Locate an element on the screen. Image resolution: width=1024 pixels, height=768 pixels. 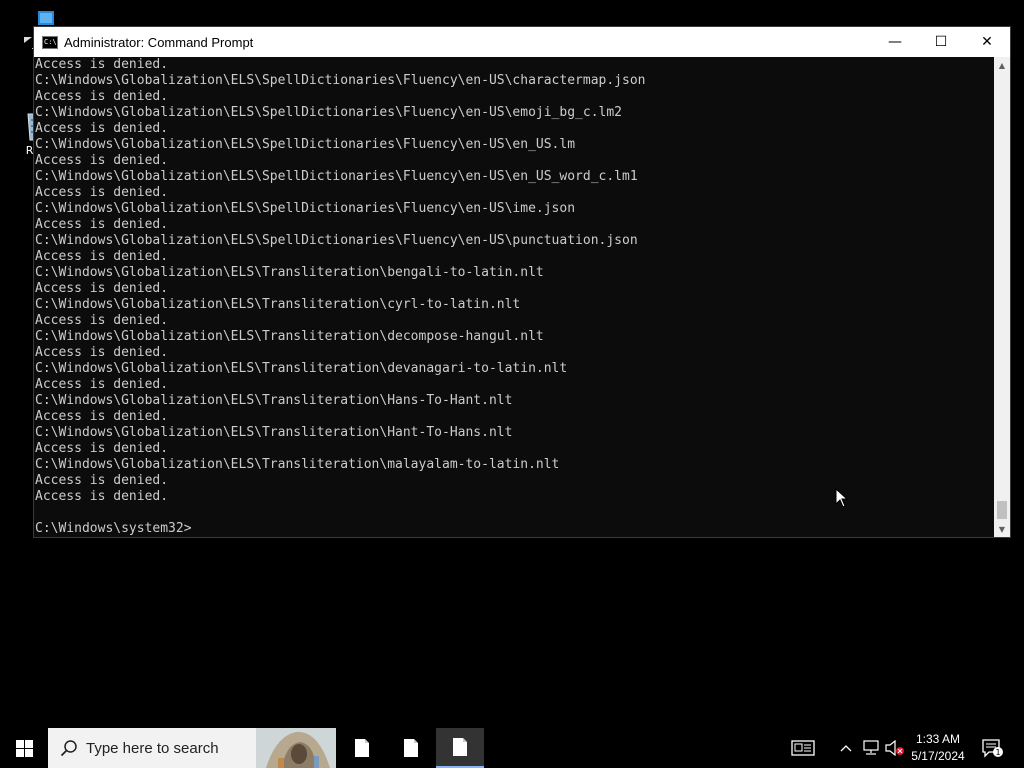
network-status-button is located at coordinates (871, 748).